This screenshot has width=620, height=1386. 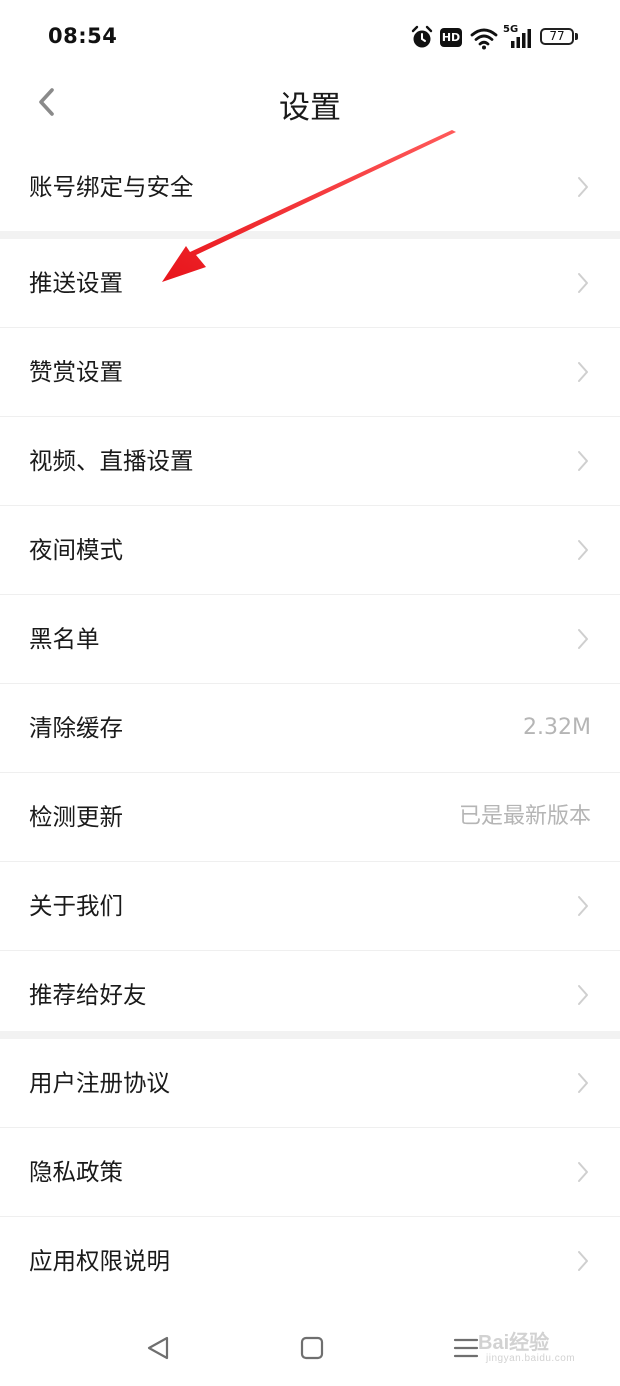 I want to click on nav-header: 设置, so click(x=310, y=106).